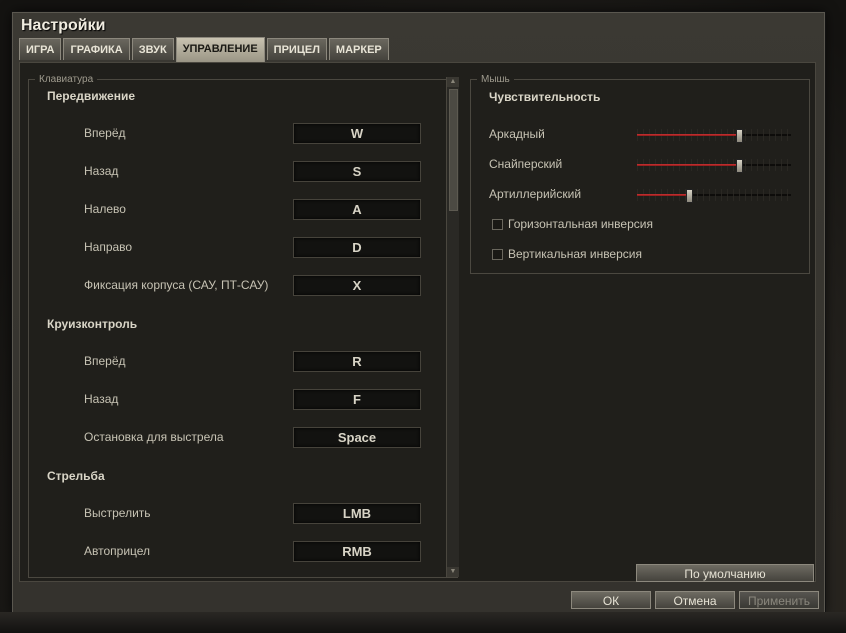 The image size is (846, 633). What do you see at coordinates (453, 572) in the screenshot?
I see `scroll-down-icon: ▼` at bounding box center [453, 572].